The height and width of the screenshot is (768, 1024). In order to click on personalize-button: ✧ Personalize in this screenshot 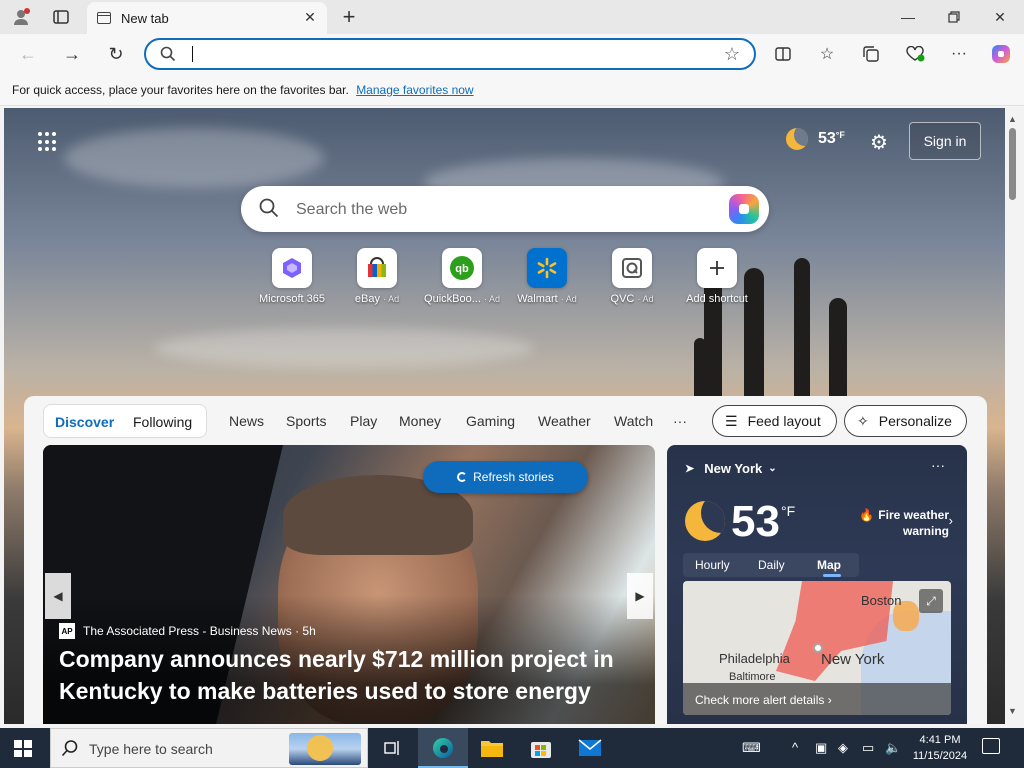, I will do `click(905, 421)`.